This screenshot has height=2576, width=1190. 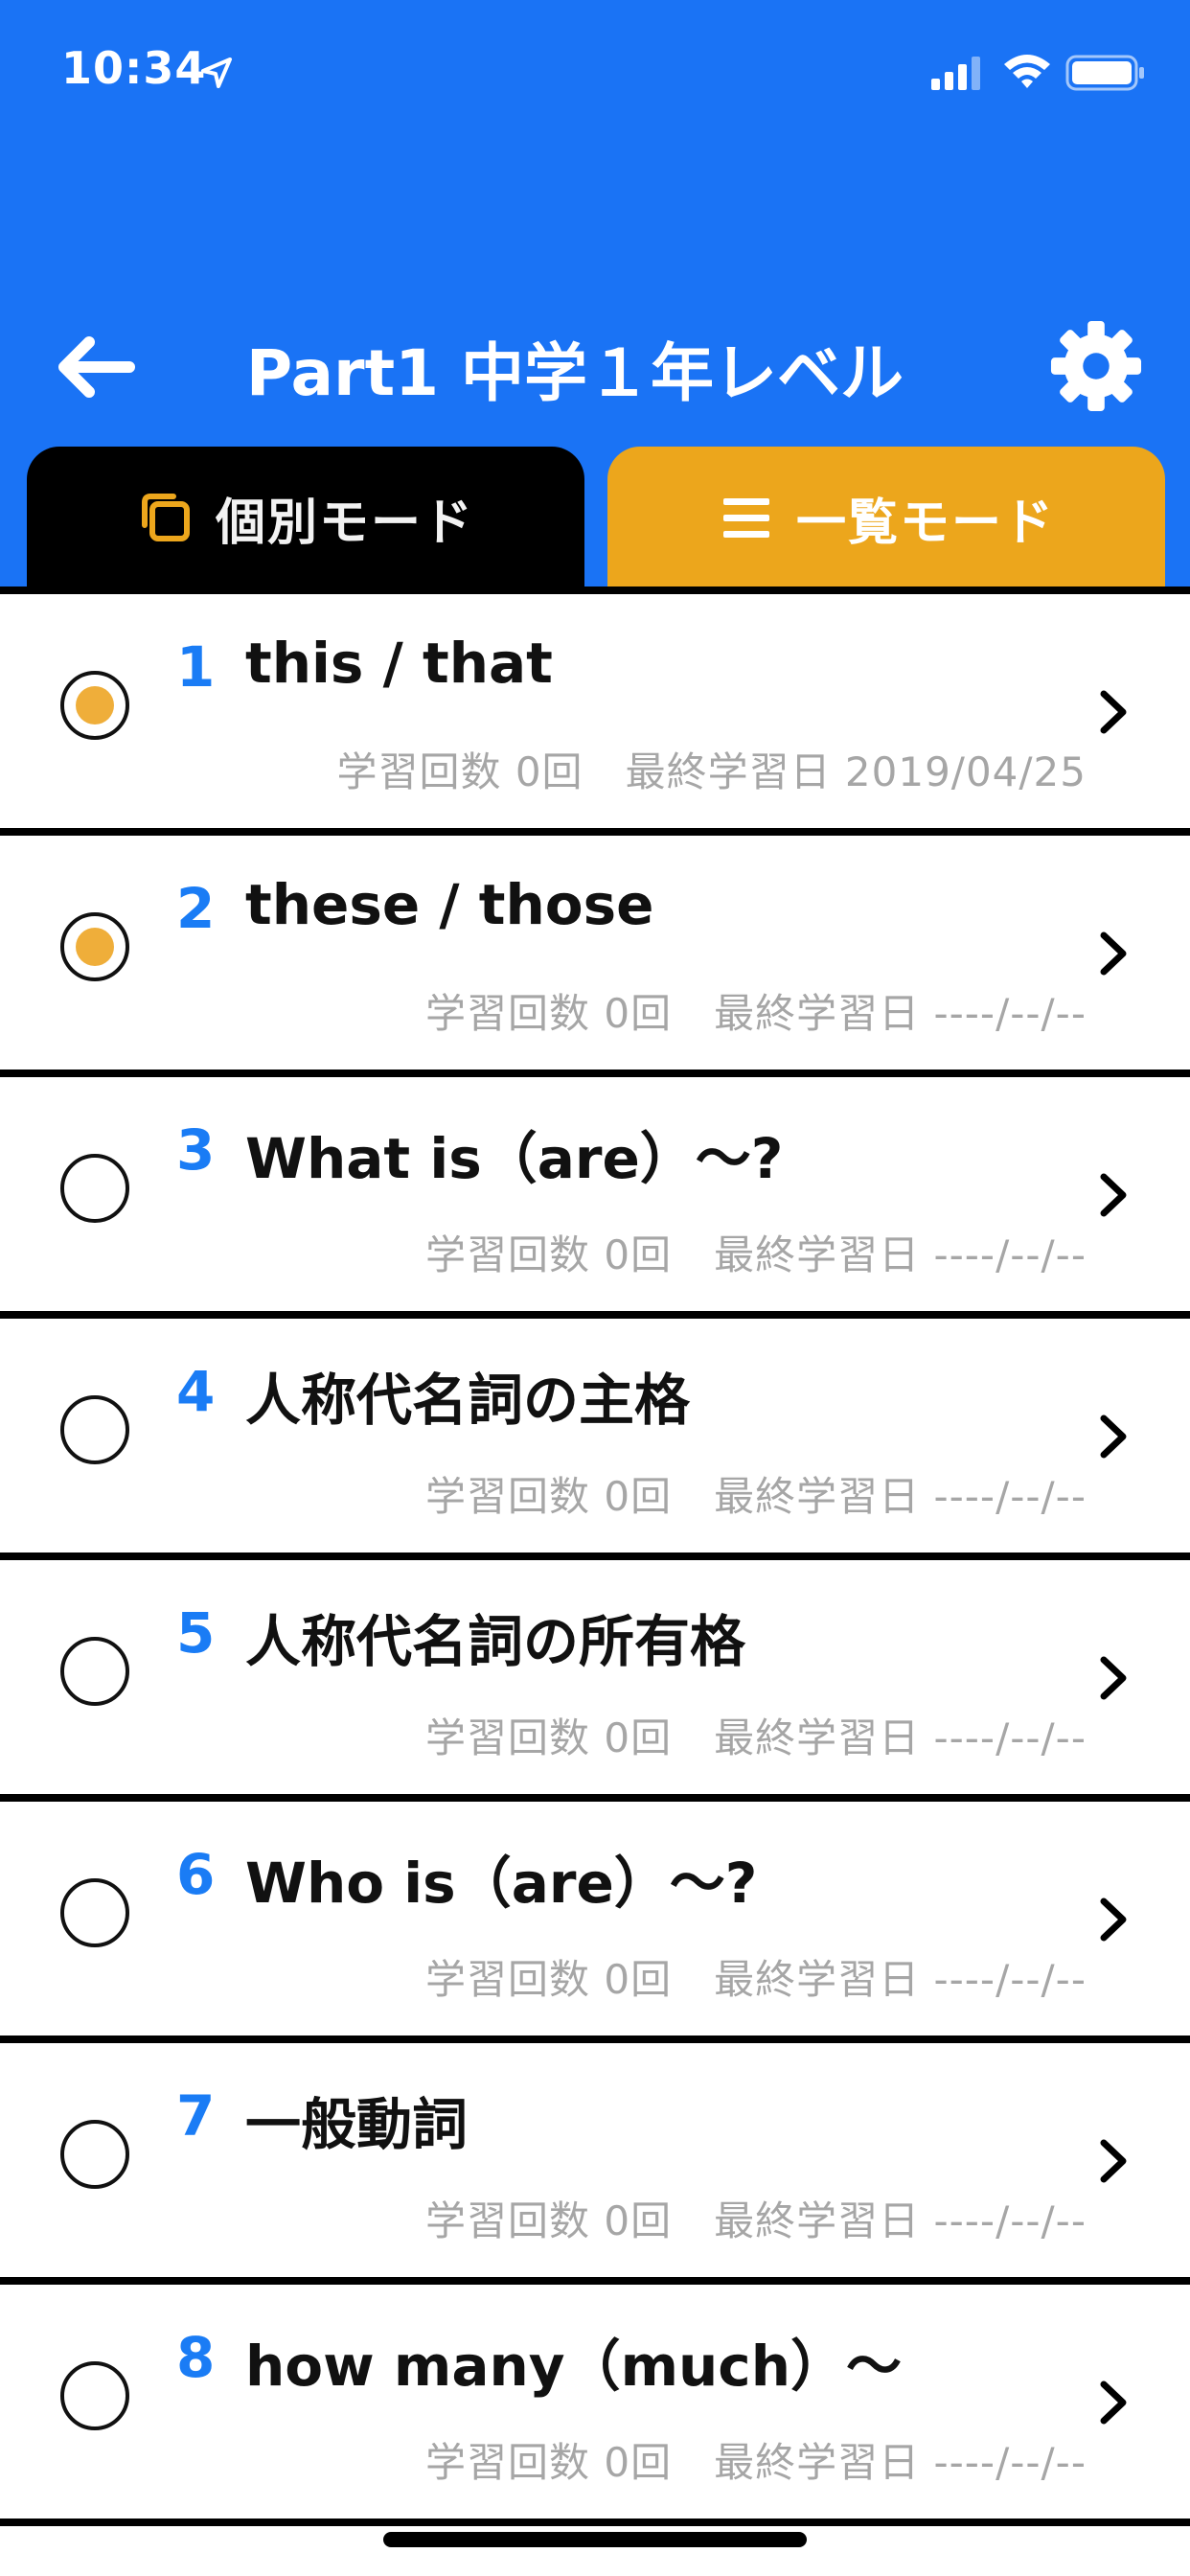 I want to click on item-title: Who is（are）〜?, so click(x=501, y=1883).